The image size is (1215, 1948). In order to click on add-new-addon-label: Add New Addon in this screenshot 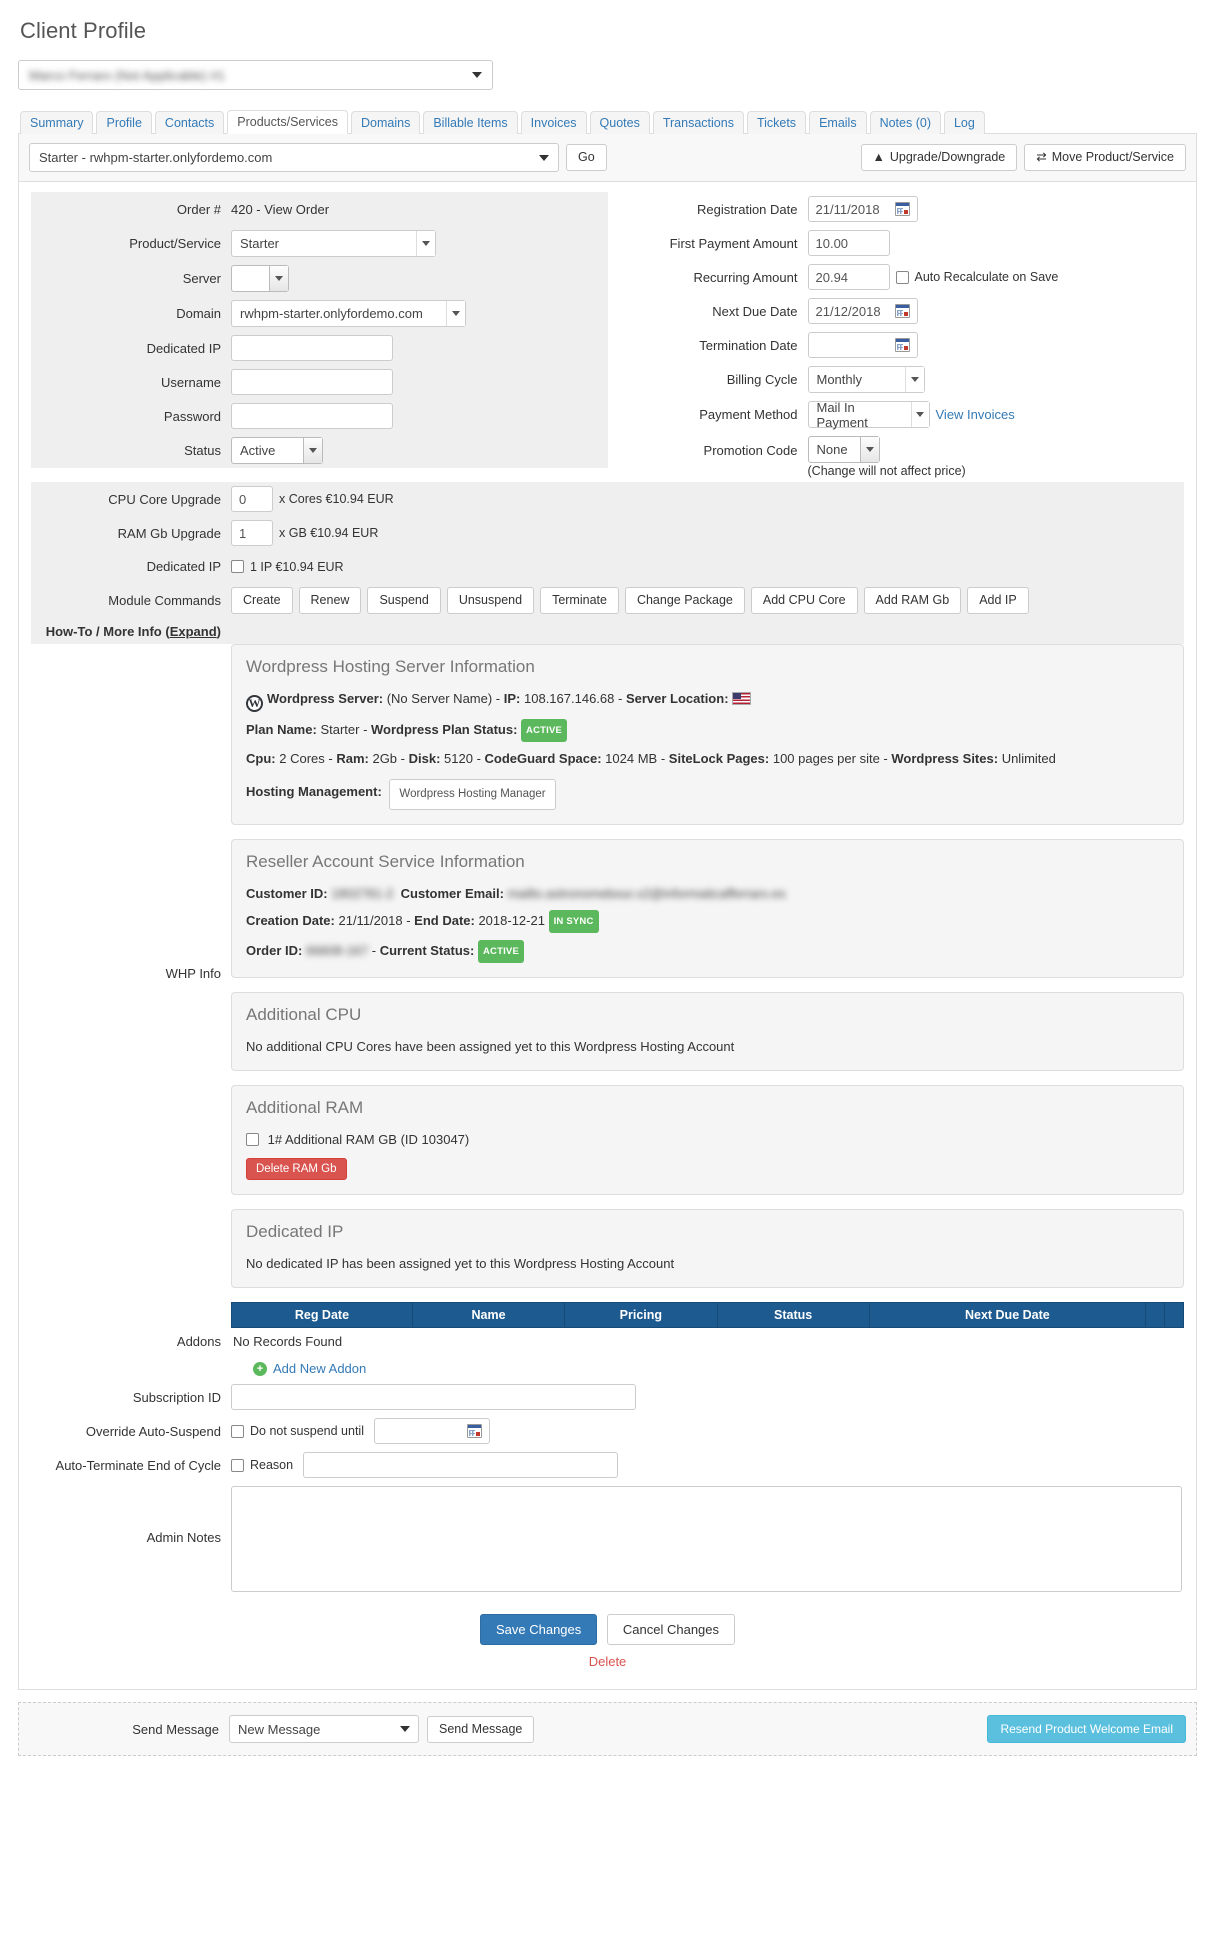, I will do `click(319, 1368)`.